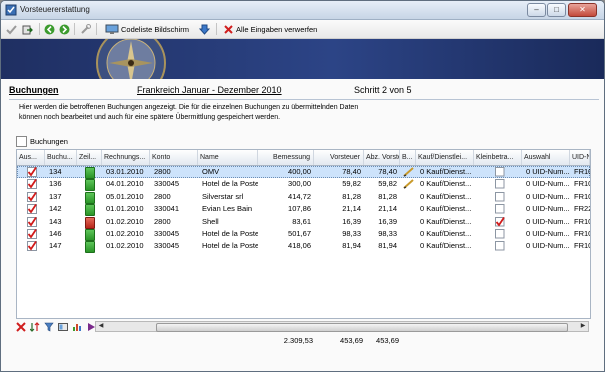 The image size is (605, 372). Describe the element at coordinates (64, 29) in the screenshot. I see `forward-button` at that location.